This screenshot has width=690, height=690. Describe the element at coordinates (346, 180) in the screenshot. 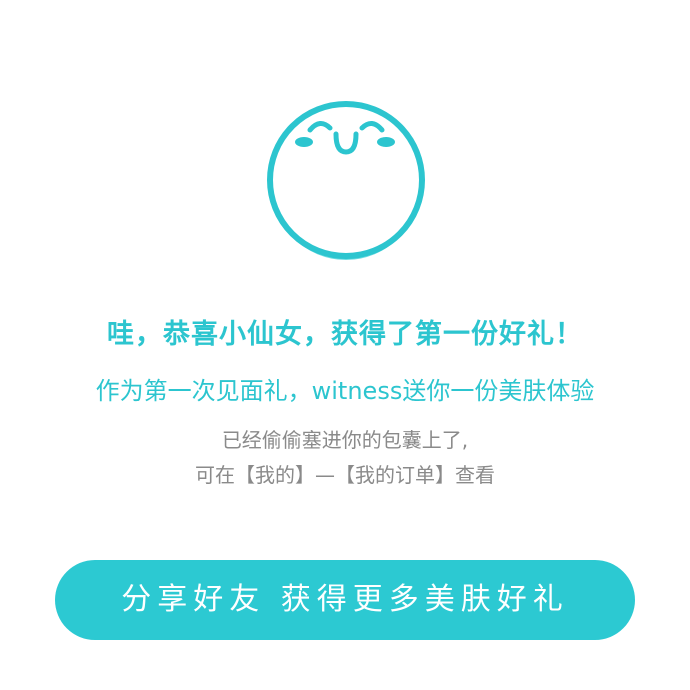

I see `smiling-face-icon` at that location.